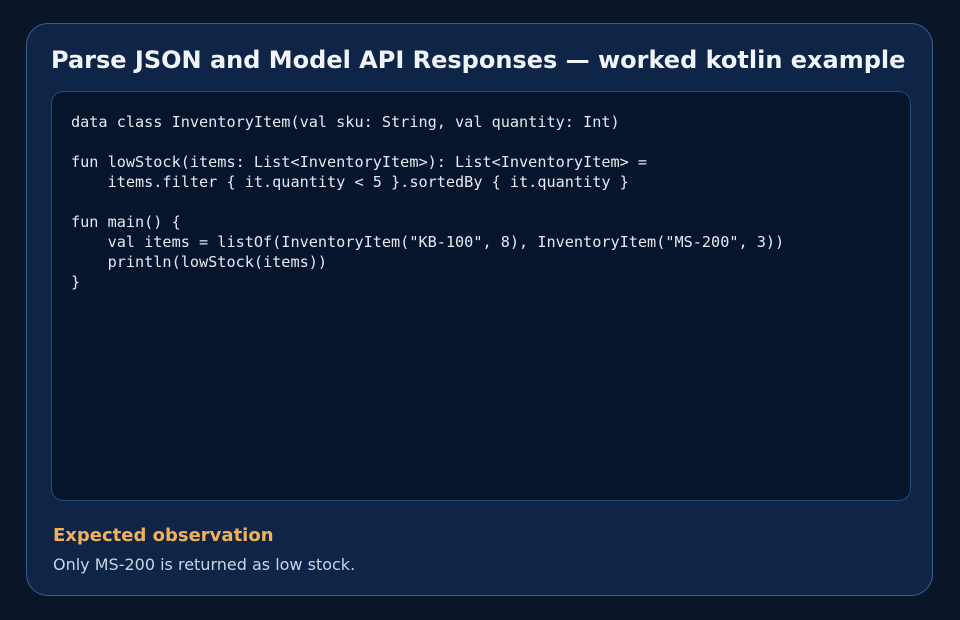  What do you see at coordinates (163, 535) in the screenshot?
I see `observation-heading: Expected observation` at bounding box center [163, 535].